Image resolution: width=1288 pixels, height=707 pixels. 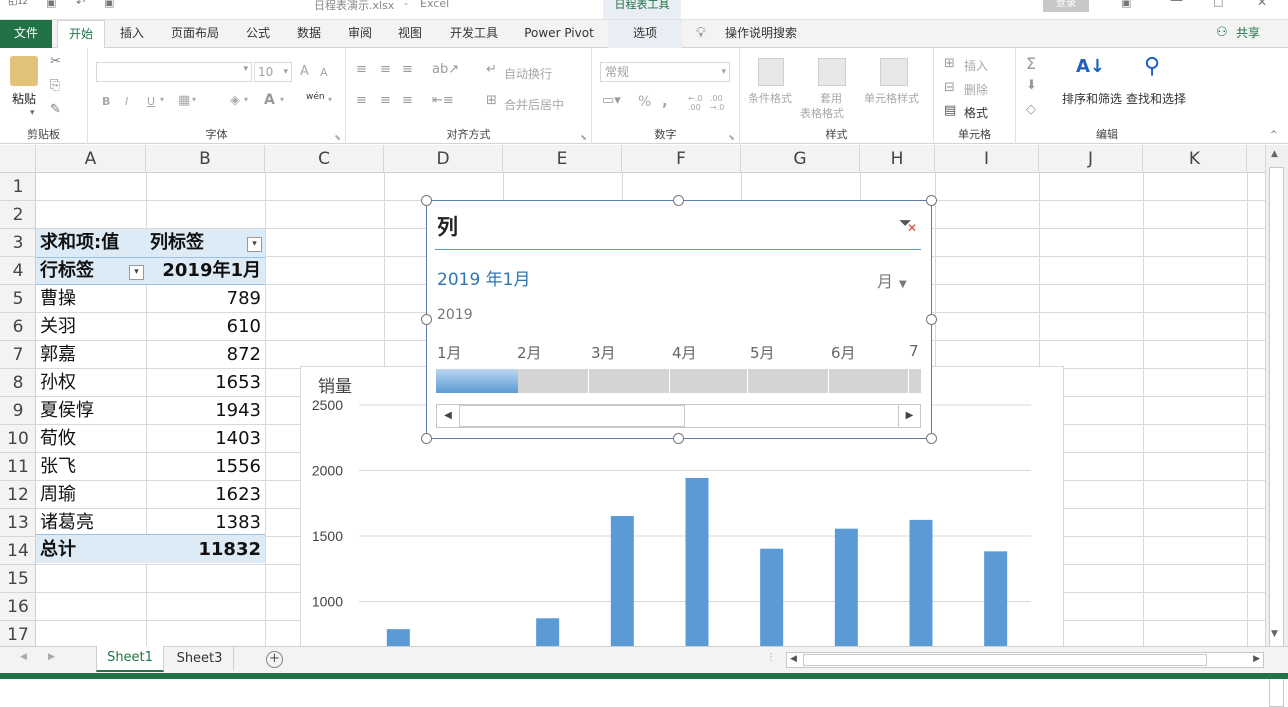 I want to click on column-filter-icon: ▾, so click(x=254, y=244).